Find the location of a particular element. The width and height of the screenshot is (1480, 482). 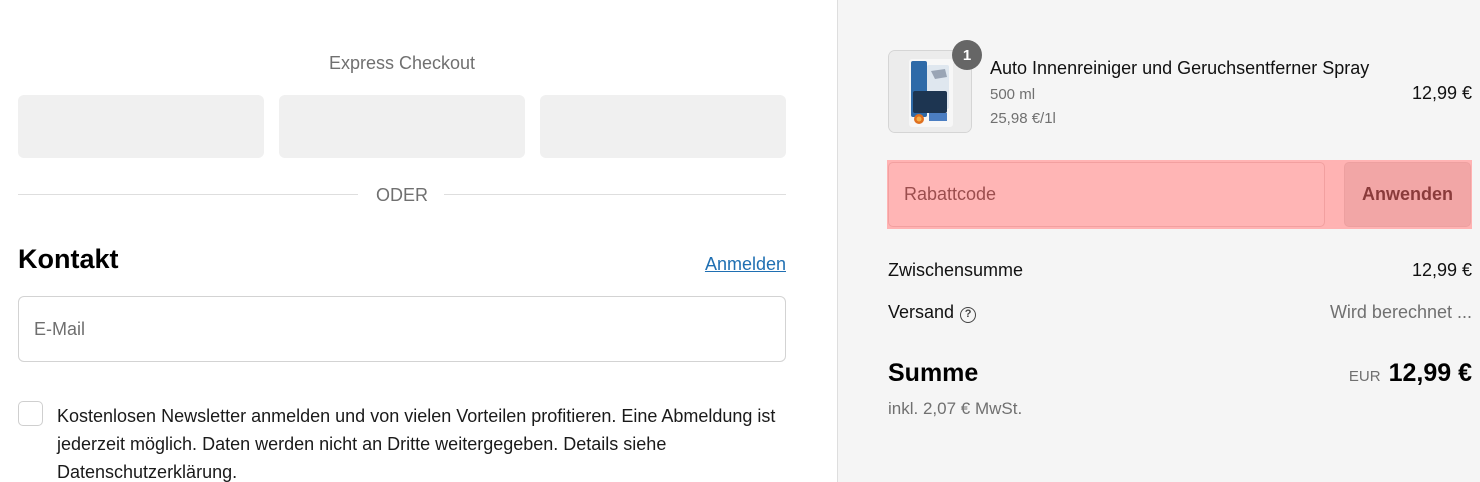

express-checkout-title: Express Checkout is located at coordinates (402, 63).